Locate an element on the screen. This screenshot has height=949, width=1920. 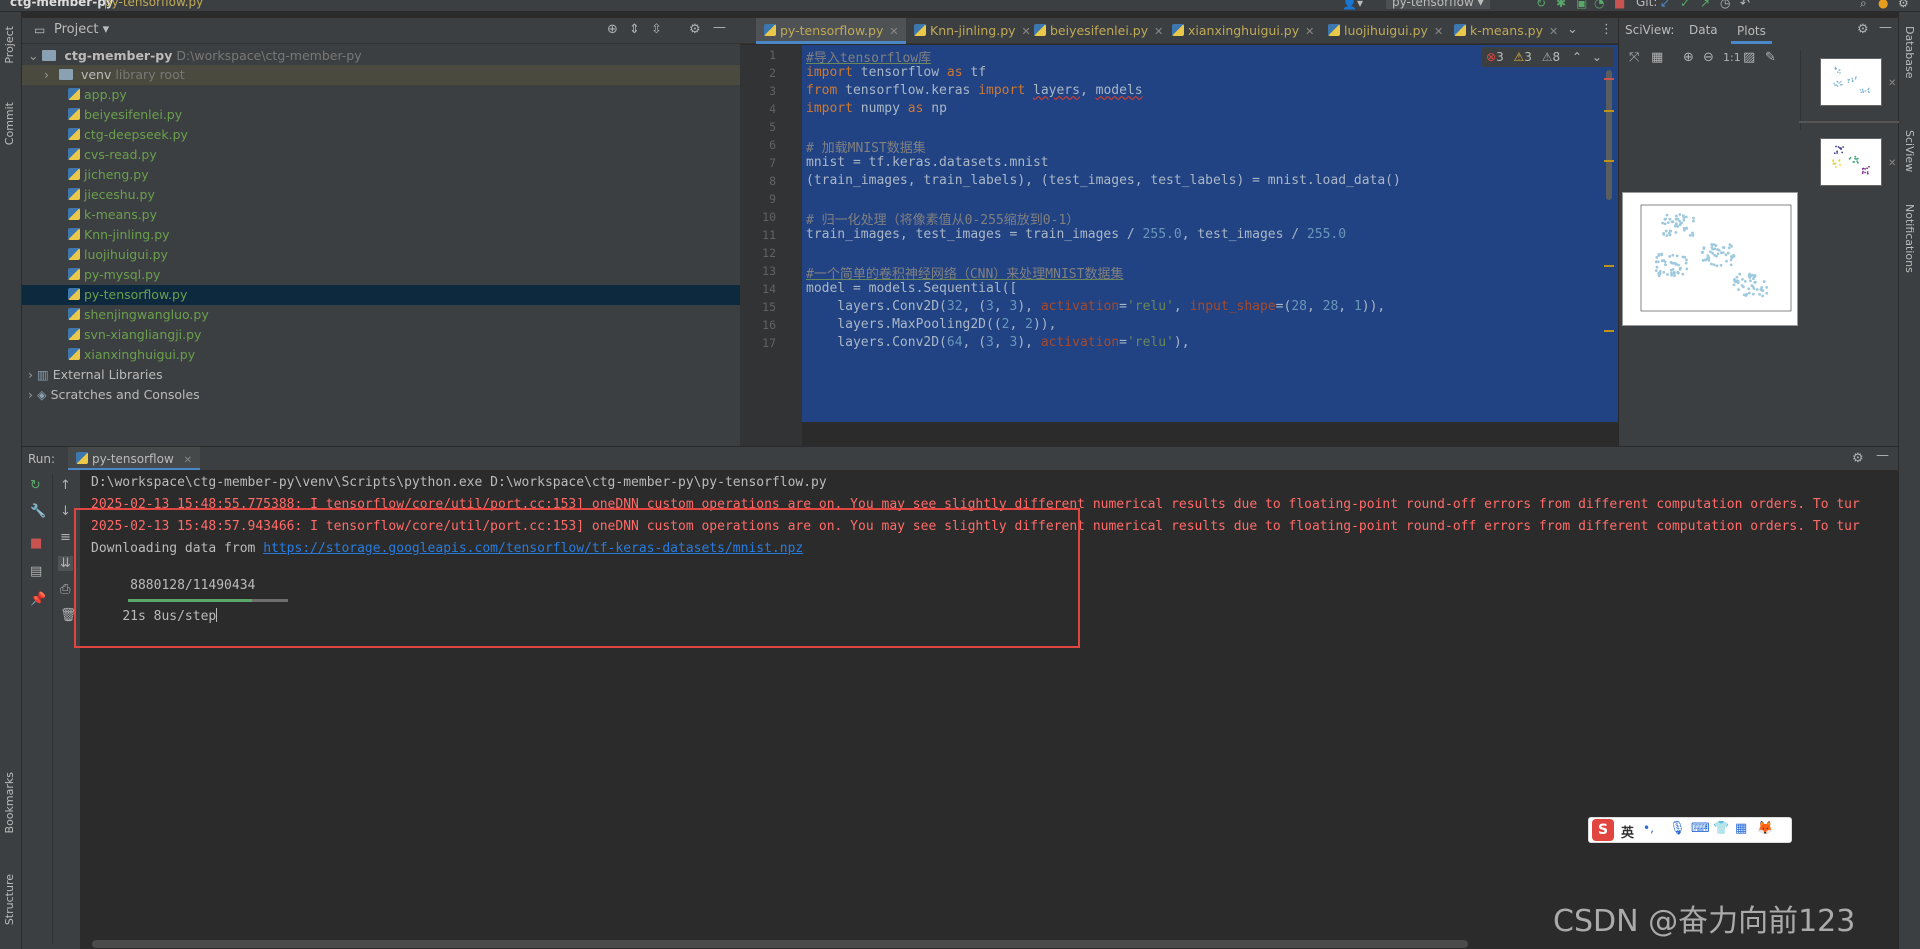
editor-tab: xianxinghuigui.py ✕ is located at coordinates (1242, 31).